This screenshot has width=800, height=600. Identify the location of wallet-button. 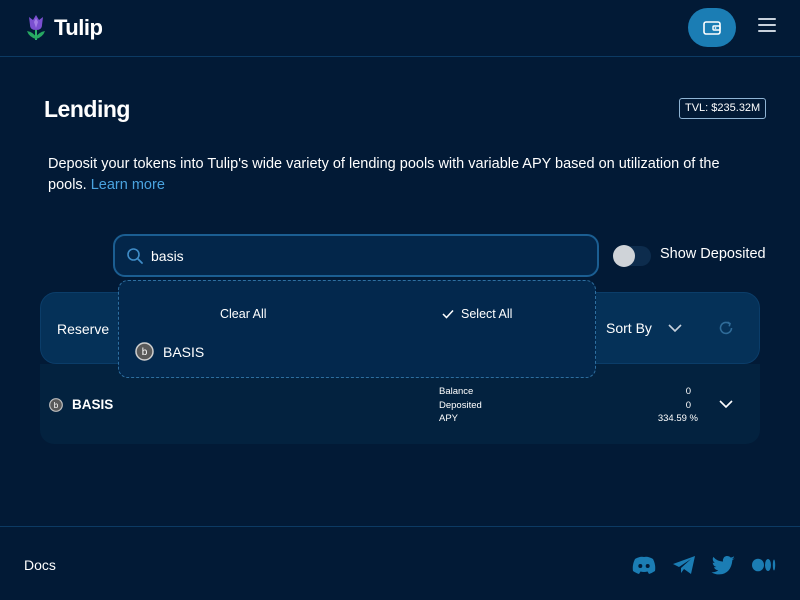
(712, 27).